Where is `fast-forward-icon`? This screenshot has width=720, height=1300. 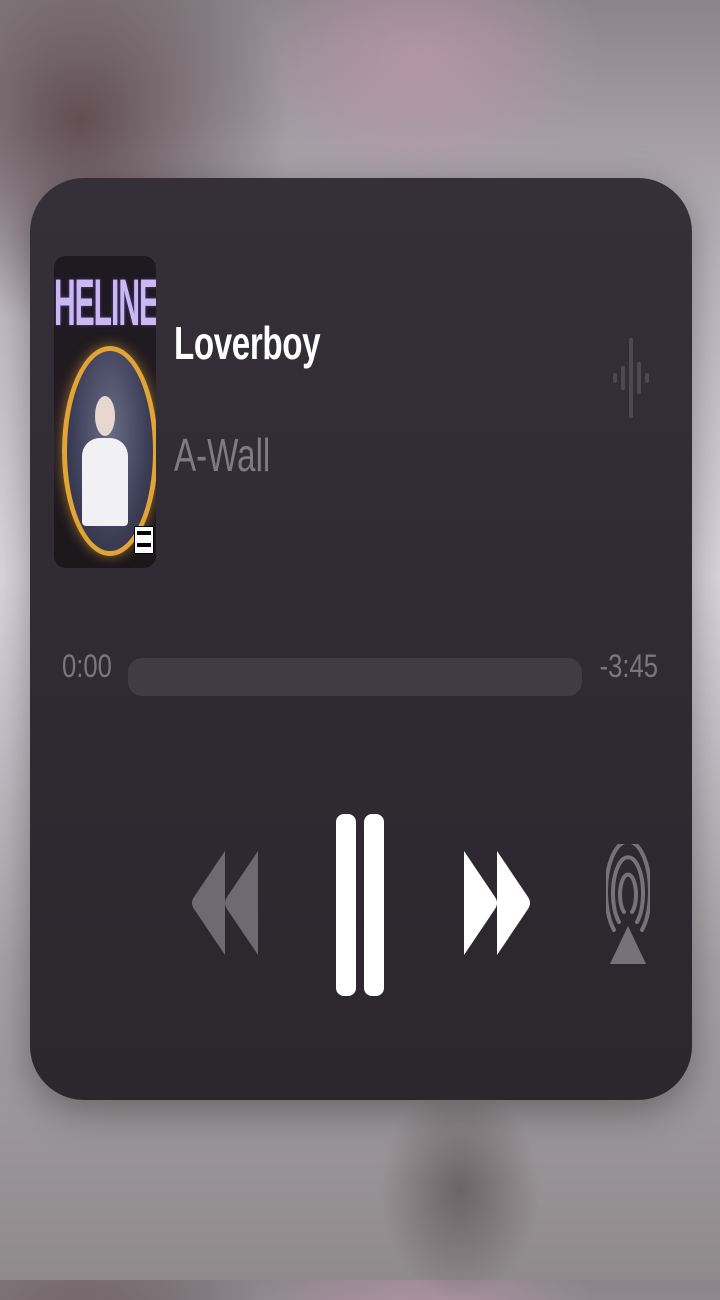
fast-forward-icon is located at coordinates (497, 903).